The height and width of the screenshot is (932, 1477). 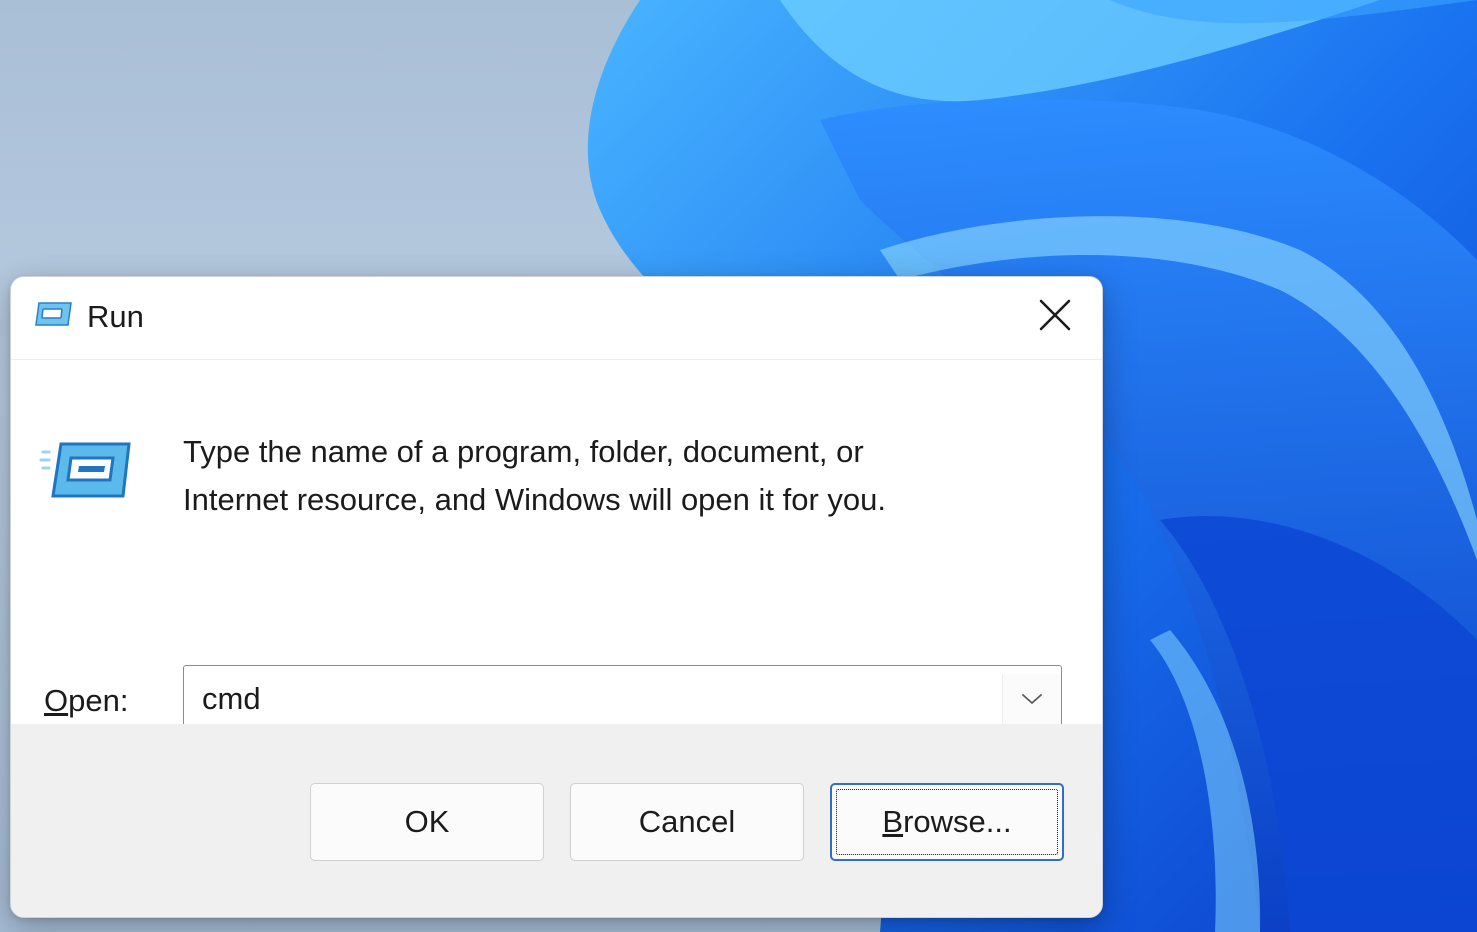 I want to click on open-label-accelerator: O, so click(x=56, y=700).